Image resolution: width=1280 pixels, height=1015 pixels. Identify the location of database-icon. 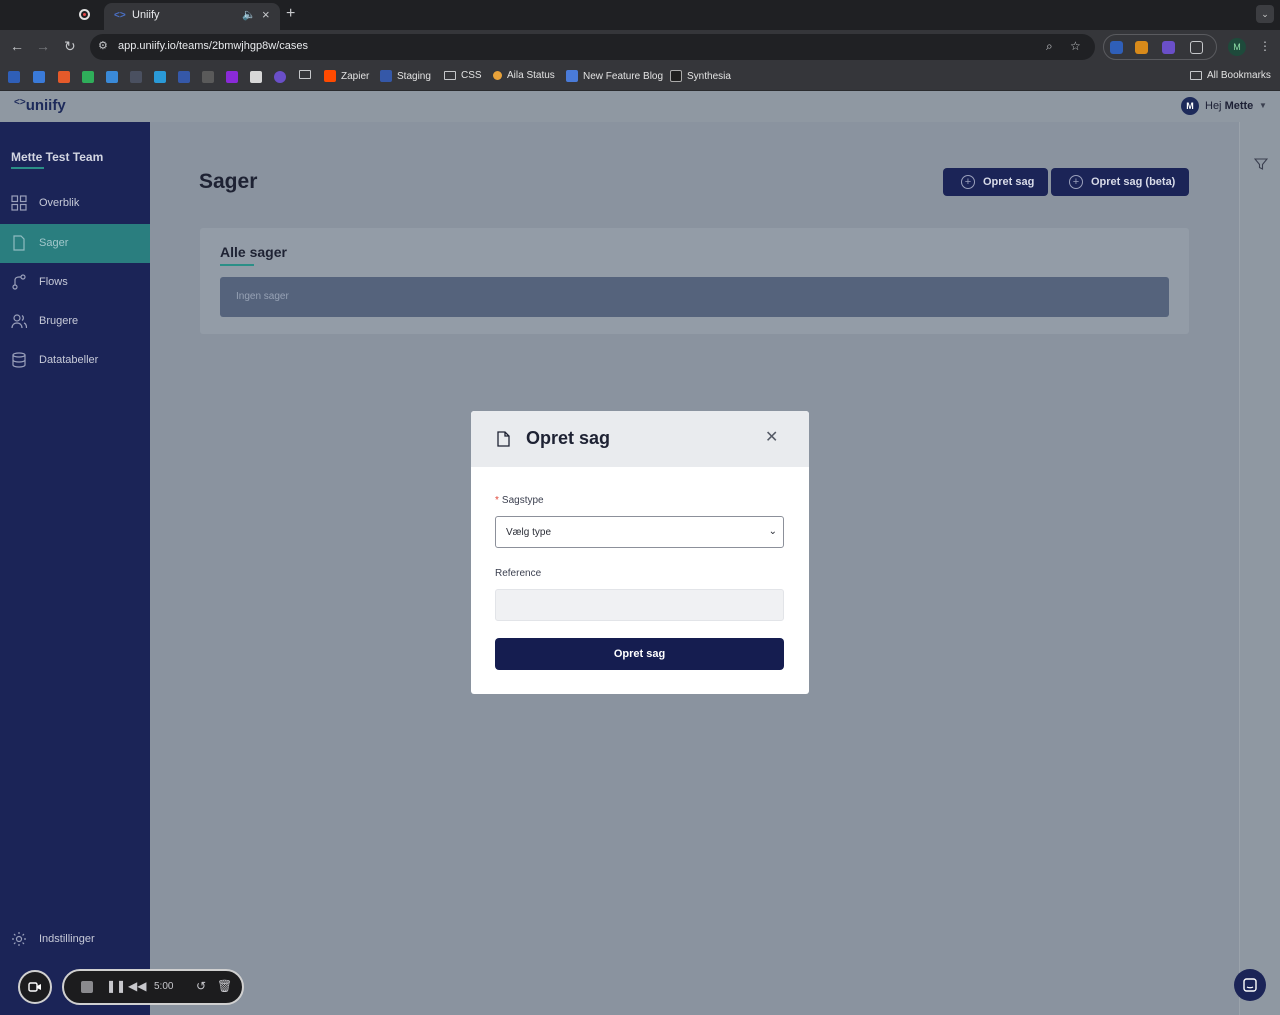
(19, 360).